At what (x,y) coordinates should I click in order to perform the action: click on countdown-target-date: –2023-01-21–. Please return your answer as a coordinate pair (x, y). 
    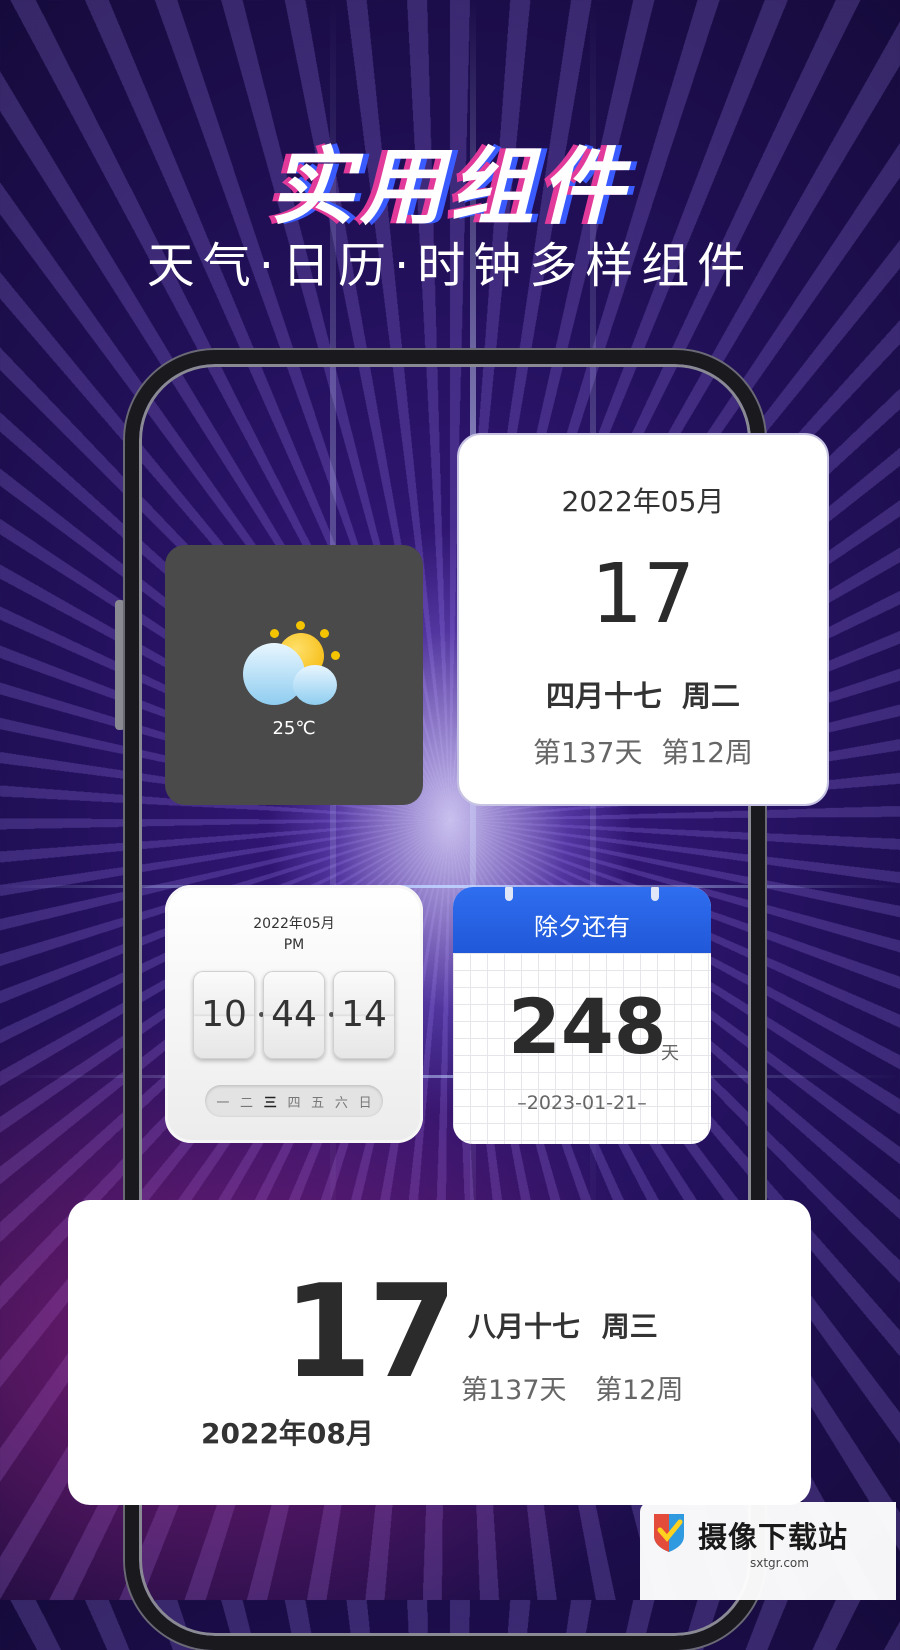
    Looking at the image, I should click on (582, 1103).